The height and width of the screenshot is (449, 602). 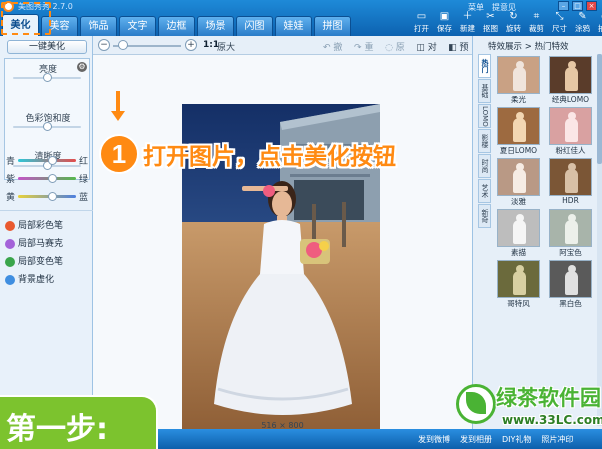 I want to click on resize-button: ⤡ 尺寸, so click(x=559, y=23).